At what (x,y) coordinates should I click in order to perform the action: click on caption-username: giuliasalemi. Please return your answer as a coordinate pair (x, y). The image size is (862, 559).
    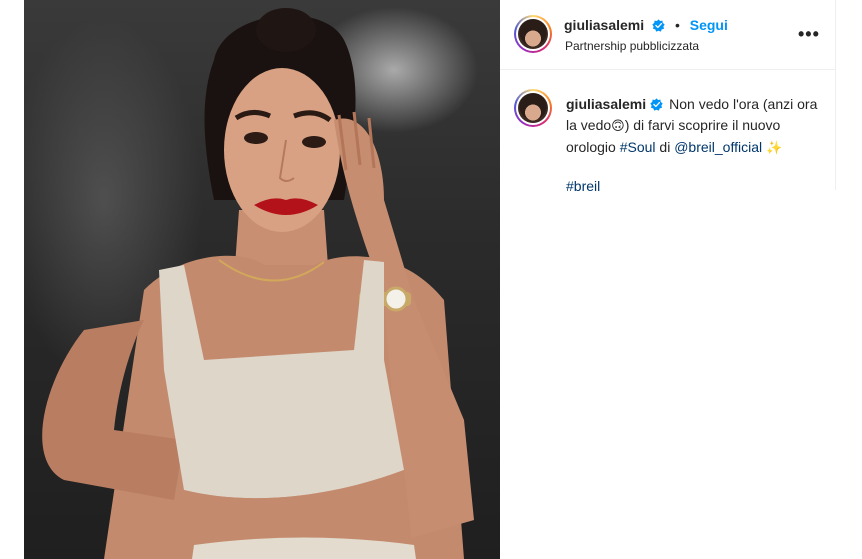
    Looking at the image, I should click on (606, 104).